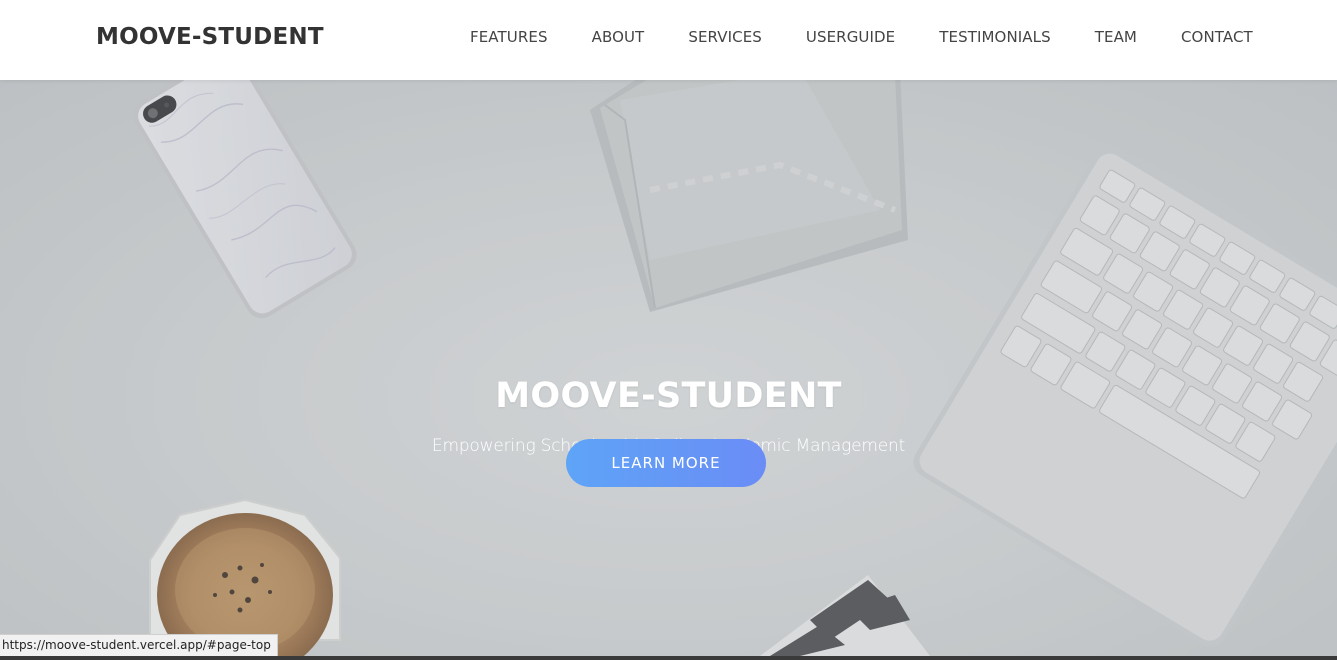  I want to click on learn-more-button: LEARN MORE, so click(666, 463).